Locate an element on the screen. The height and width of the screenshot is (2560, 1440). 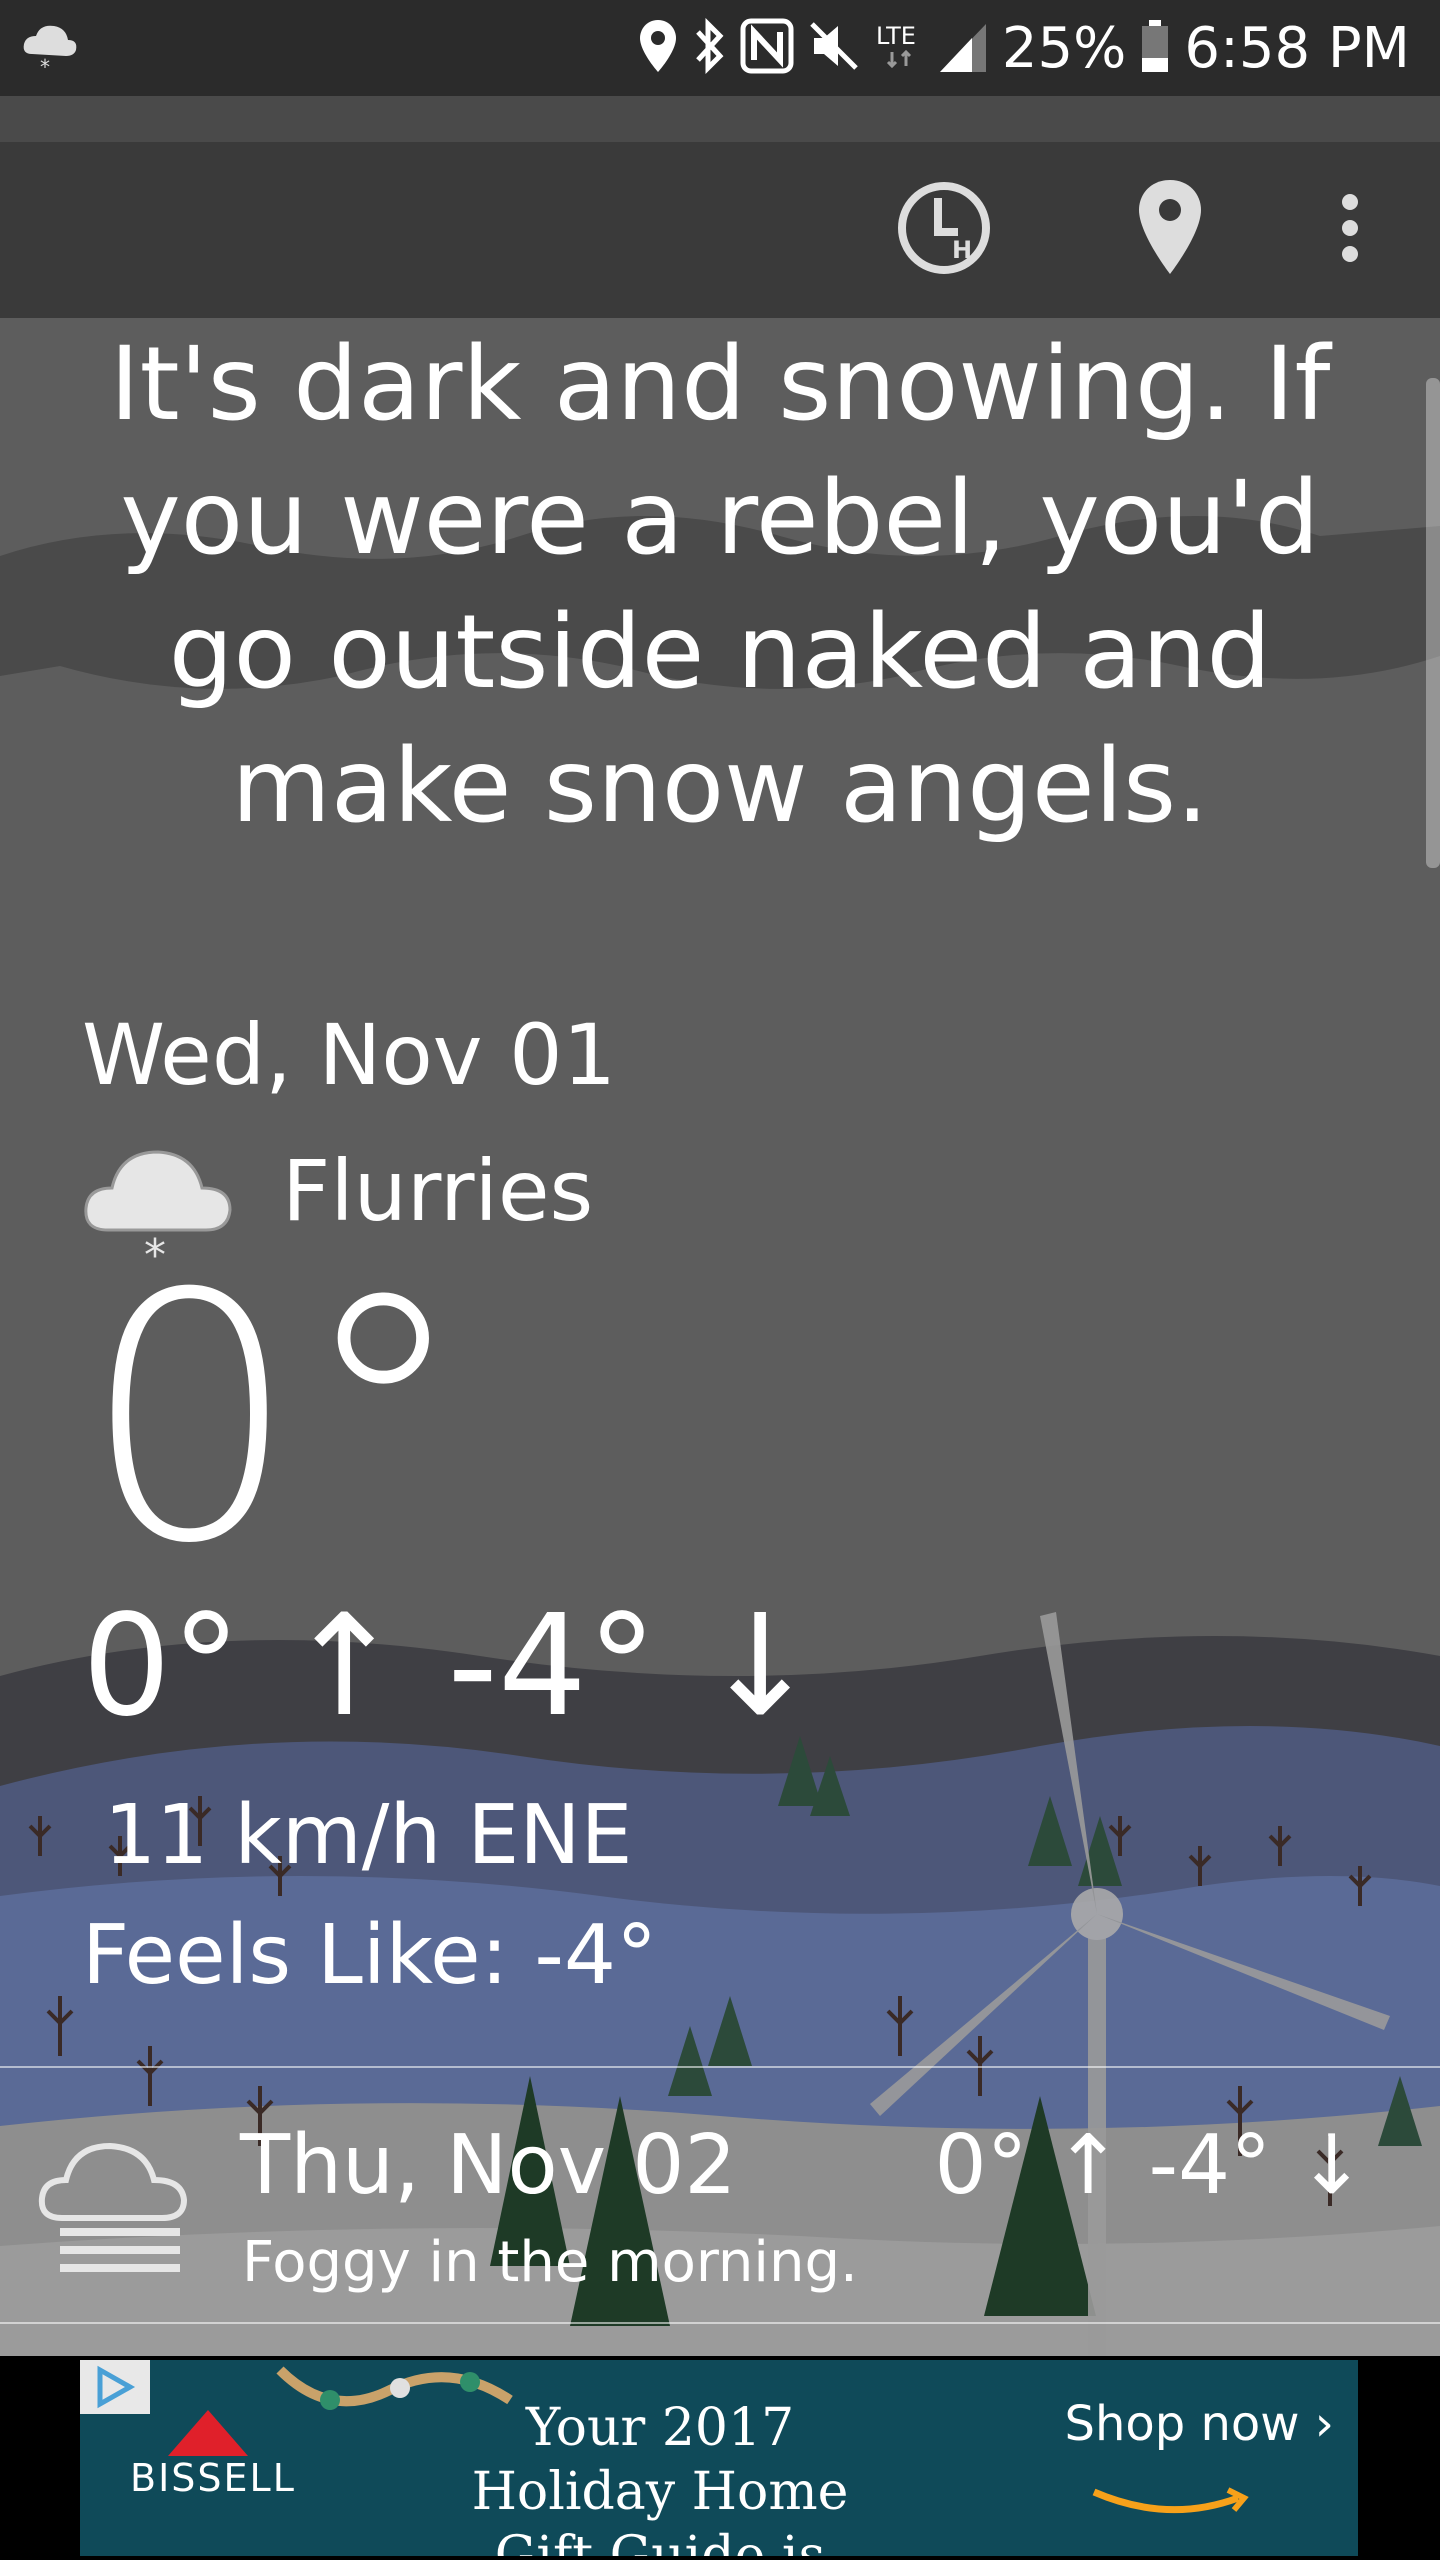
overflow-menu-button is located at coordinates (1350, 230).